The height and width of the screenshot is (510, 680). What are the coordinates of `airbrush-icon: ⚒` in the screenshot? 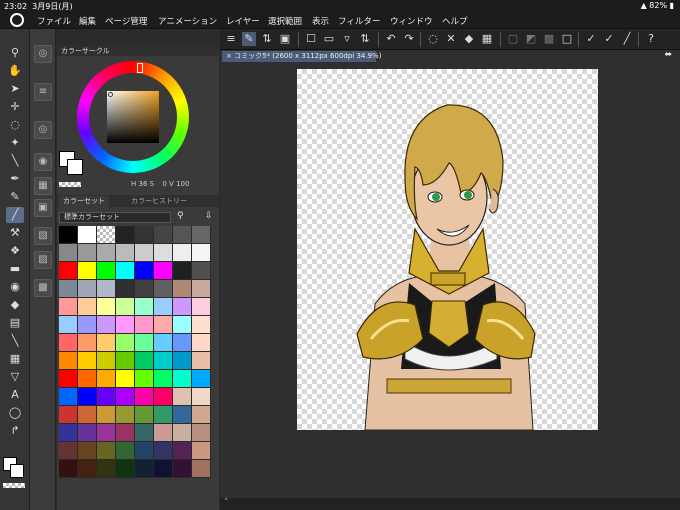 It's located at (15, 233).